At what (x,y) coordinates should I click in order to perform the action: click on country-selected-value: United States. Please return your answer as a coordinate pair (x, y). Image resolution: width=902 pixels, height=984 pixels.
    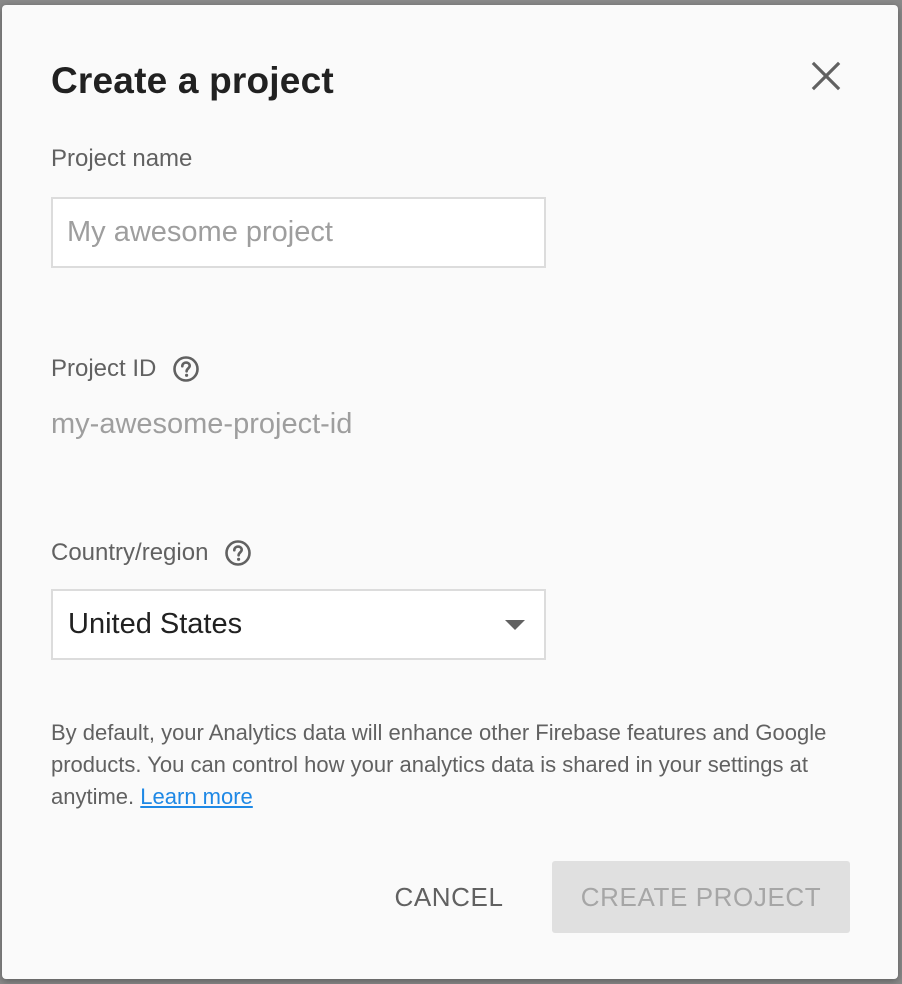
    Looking at the image, I should click on (155, 624).